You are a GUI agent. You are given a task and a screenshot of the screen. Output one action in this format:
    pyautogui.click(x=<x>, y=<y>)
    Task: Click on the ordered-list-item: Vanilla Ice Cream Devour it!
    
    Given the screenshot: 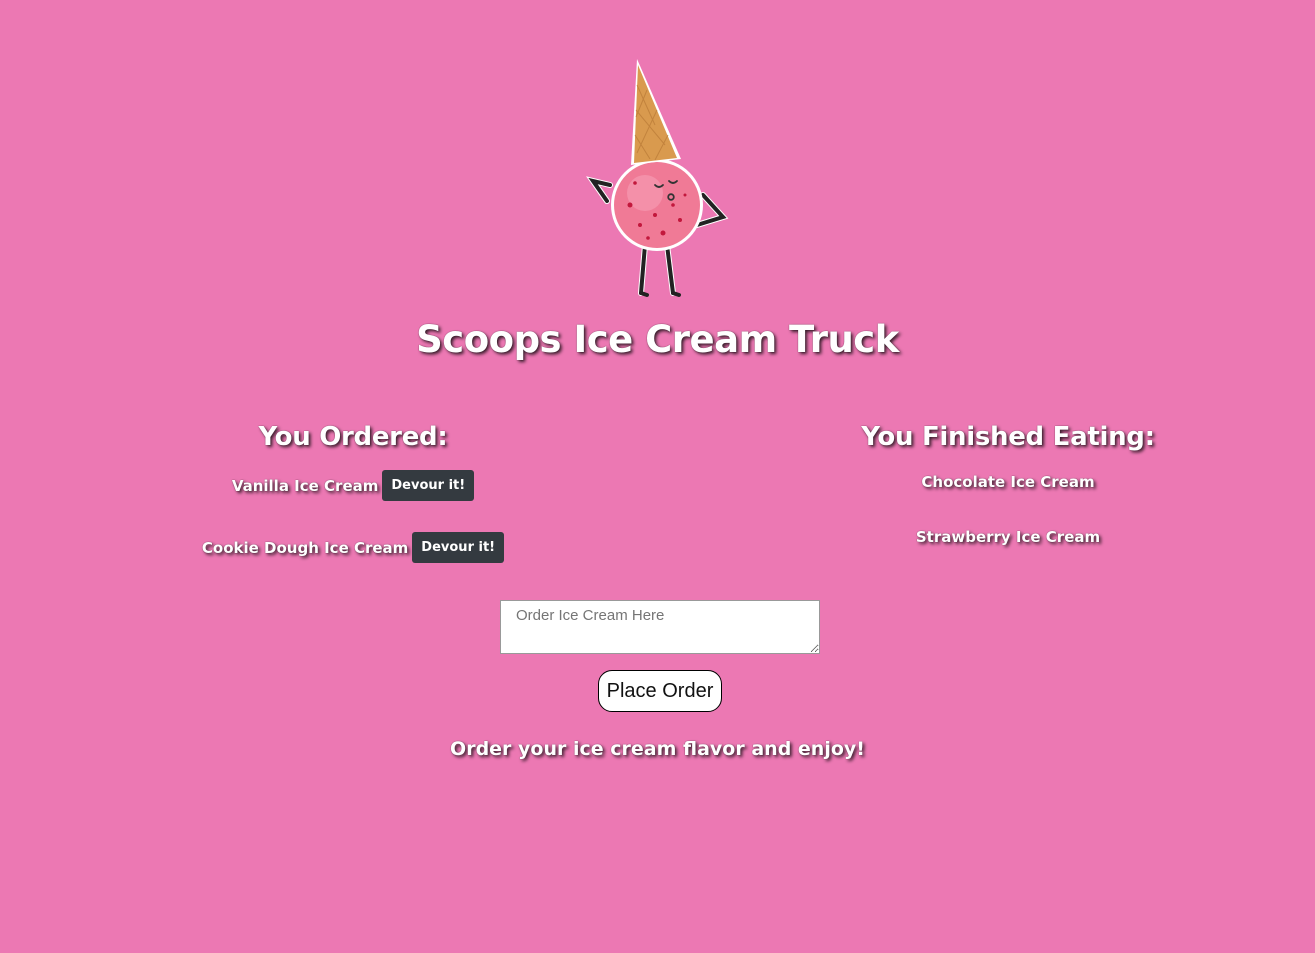 What is the action you would take?
    pyautogui.click(x=353, y=485)
    